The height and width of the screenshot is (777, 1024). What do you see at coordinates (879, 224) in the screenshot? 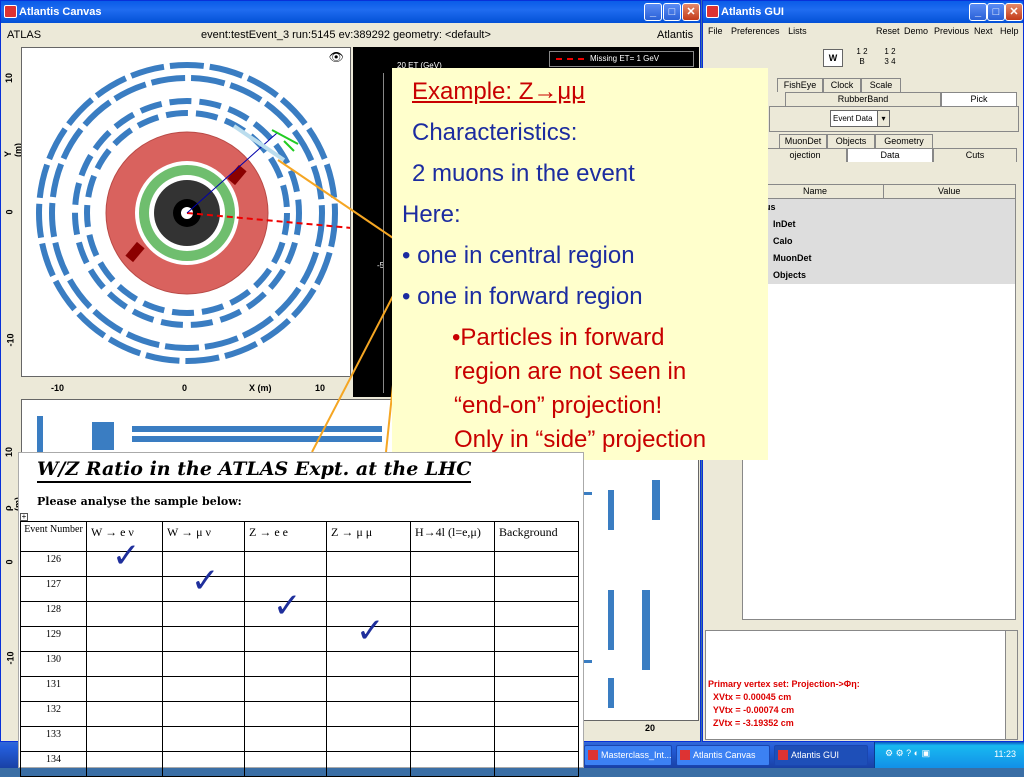
I see `tree-item-indet: InDet` at bounding box center [879, 224].